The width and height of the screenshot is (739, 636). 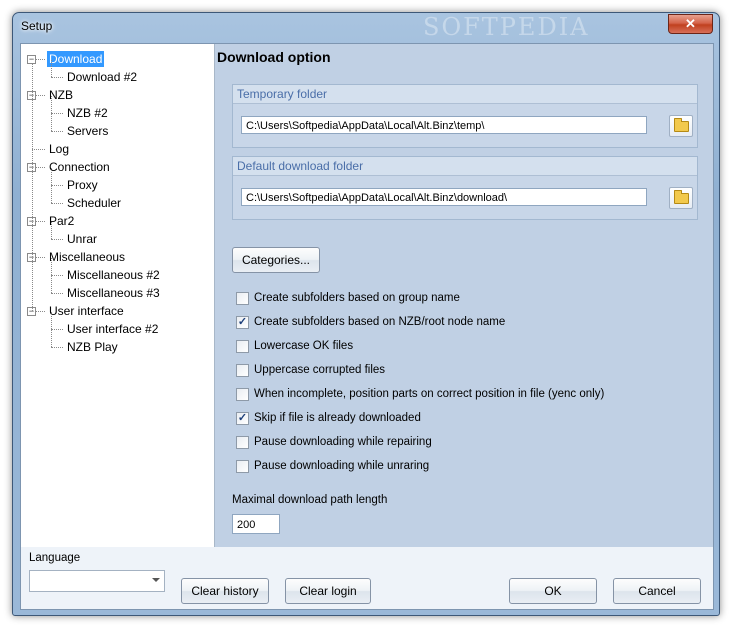 What do you see at coordinates (113, 293) in the screenshot?
I see `tree-item: Miscellaneous #3` at bounding box center [113, 293].